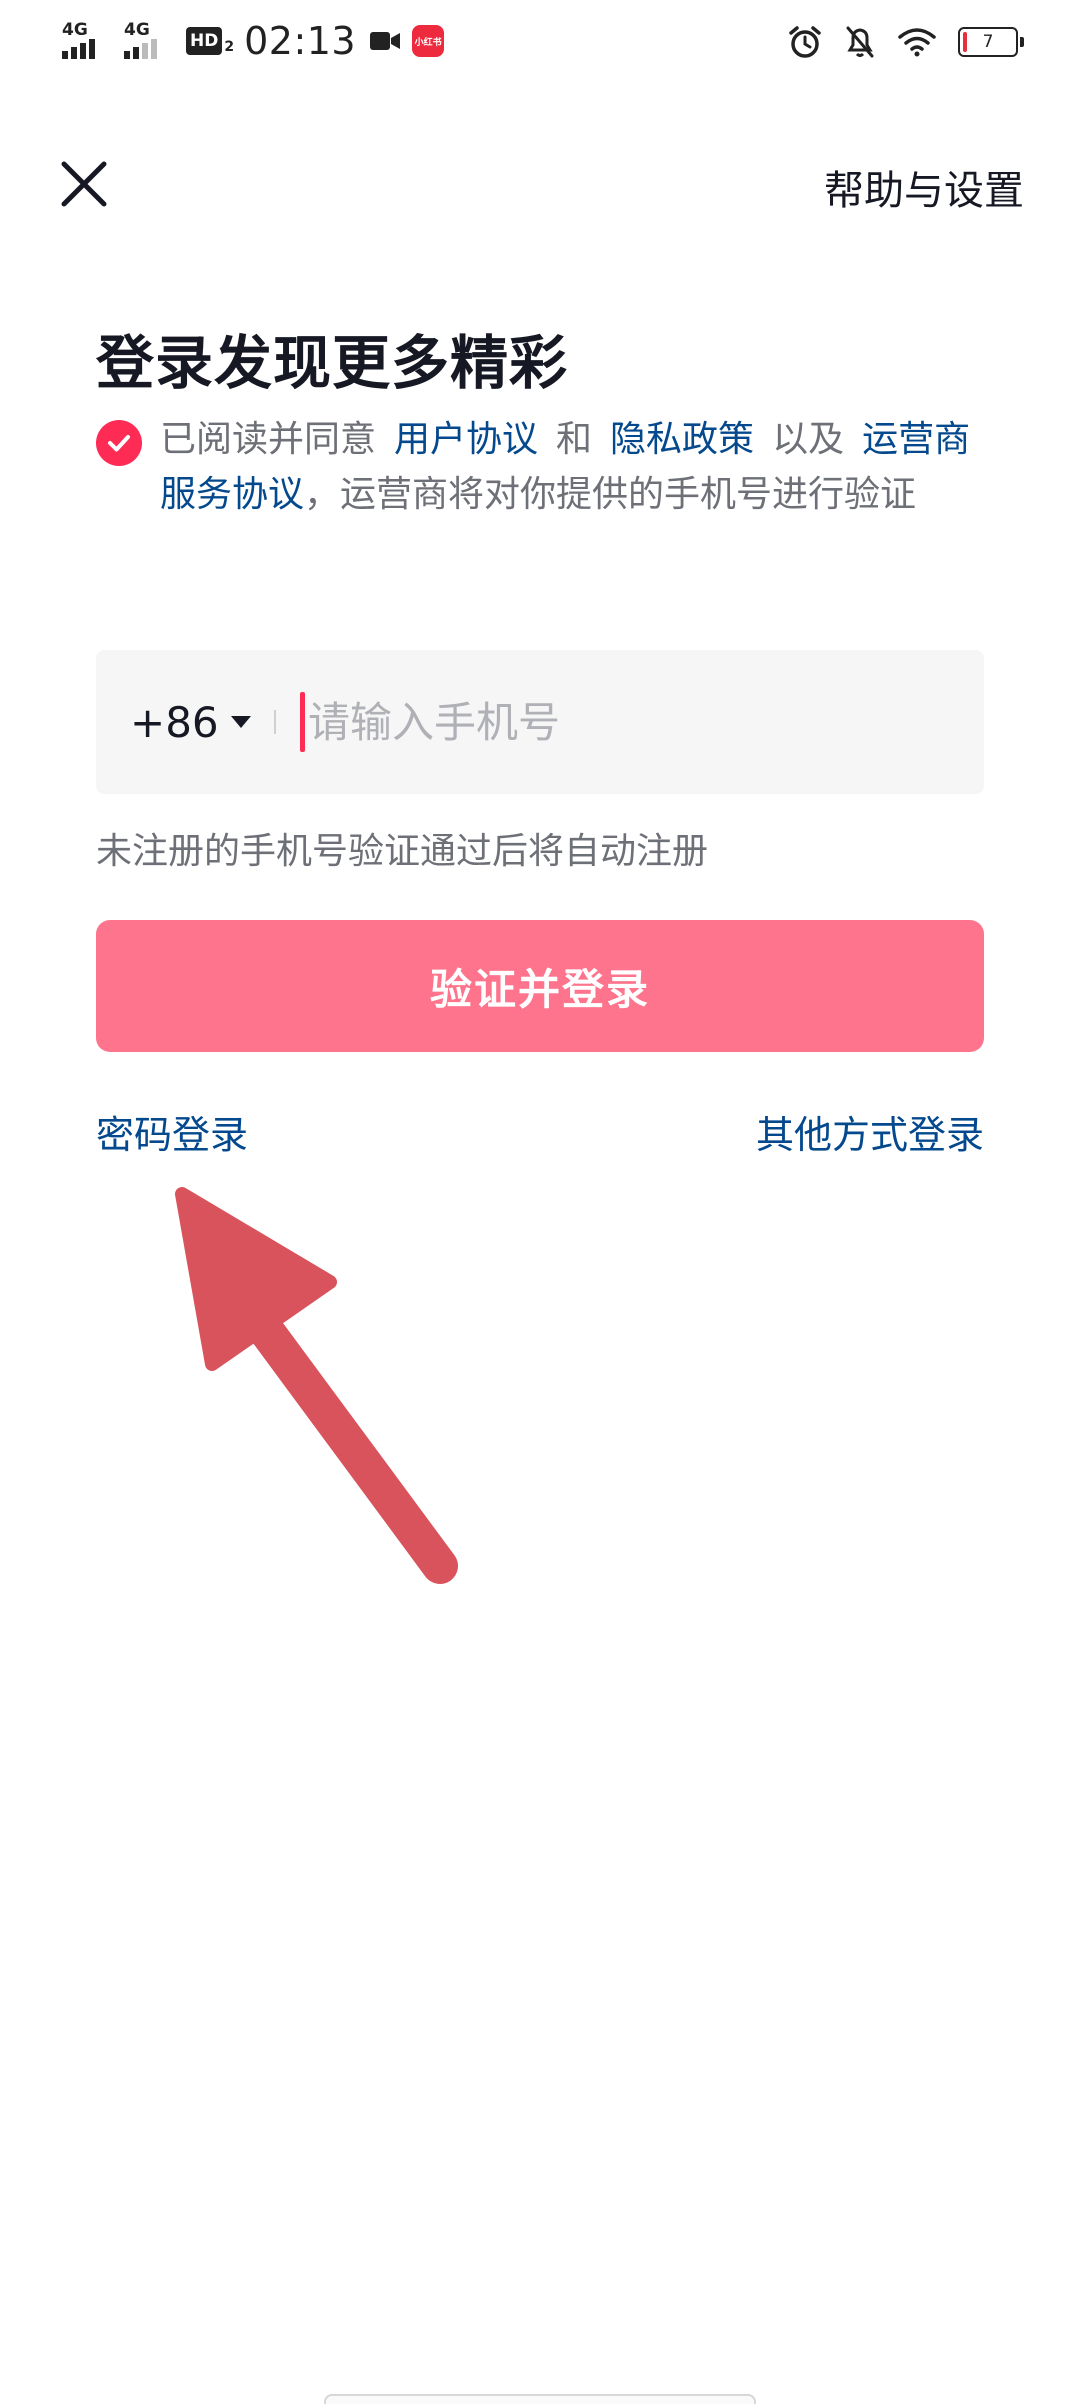  What do you see at coordinates (229, 47) in the screenshot?
I see `hd-sub-label: 2` at bounding box center [229, 47].